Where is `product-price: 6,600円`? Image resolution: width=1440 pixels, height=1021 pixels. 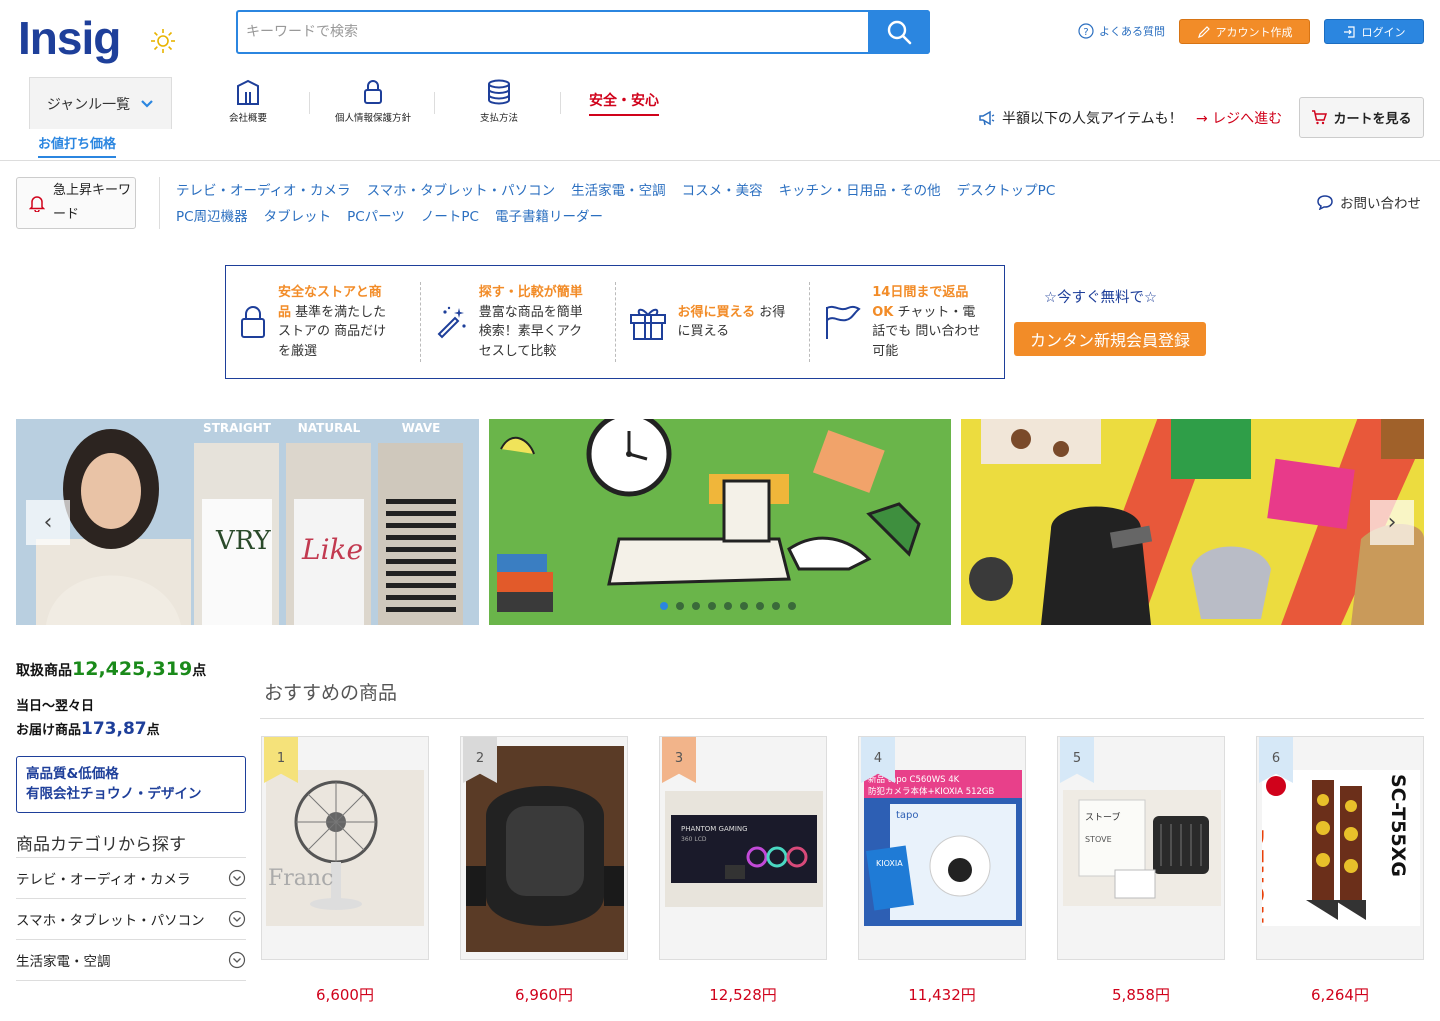 product-price: 6,600円 is located at coordinates (345, 995).